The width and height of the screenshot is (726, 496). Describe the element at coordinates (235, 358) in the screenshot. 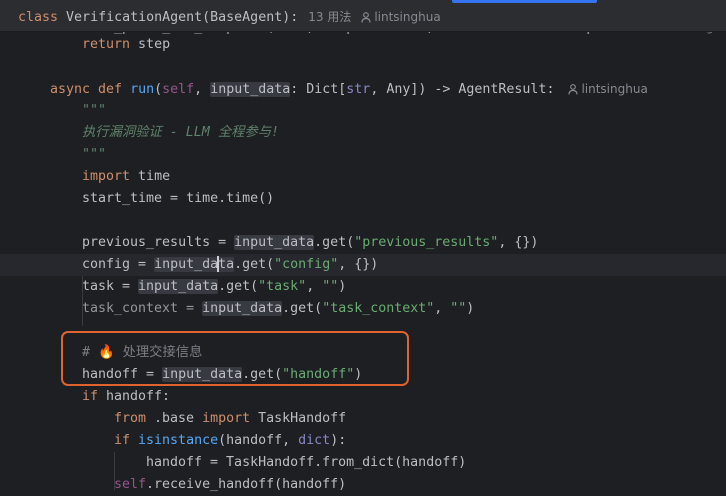

I see `highlight-annotation-box` at that location.